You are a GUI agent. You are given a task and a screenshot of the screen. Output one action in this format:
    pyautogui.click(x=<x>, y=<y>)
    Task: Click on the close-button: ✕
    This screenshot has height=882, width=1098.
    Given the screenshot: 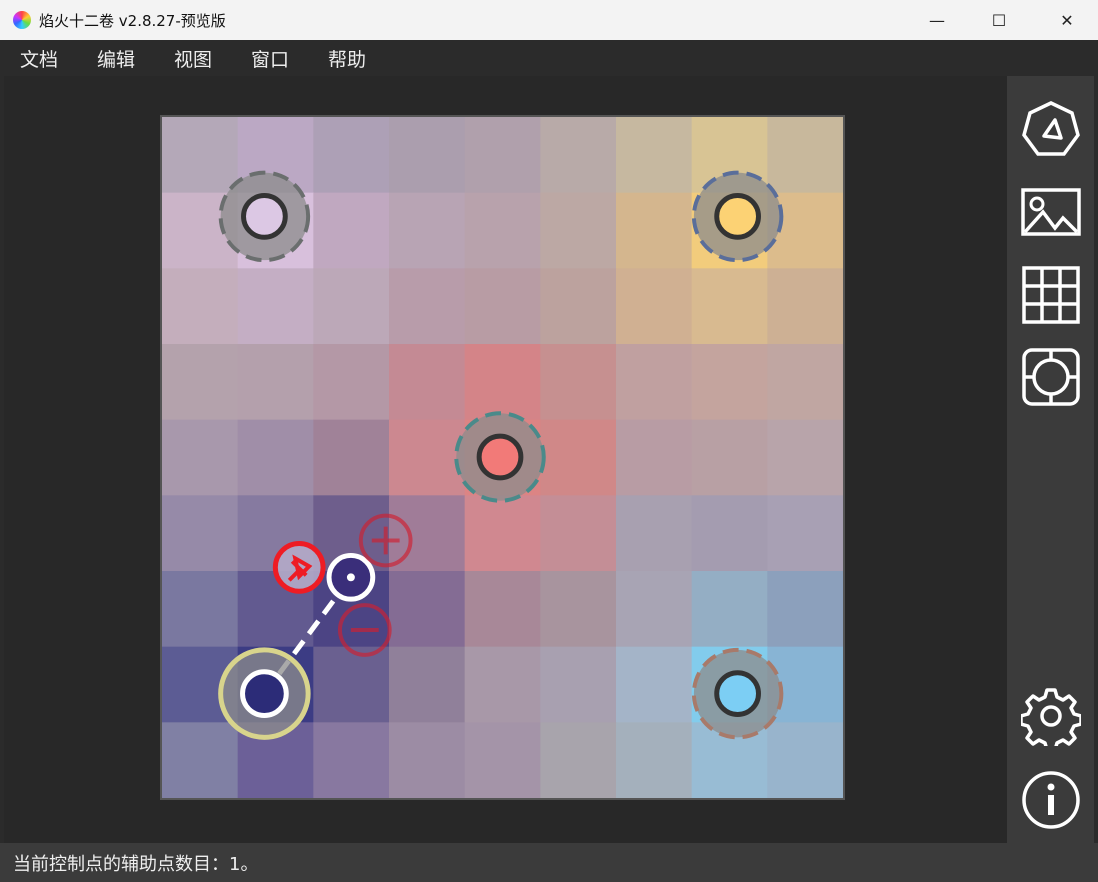 What is the action you would take?
    pyautogui.click(x=1067, y=20)
    